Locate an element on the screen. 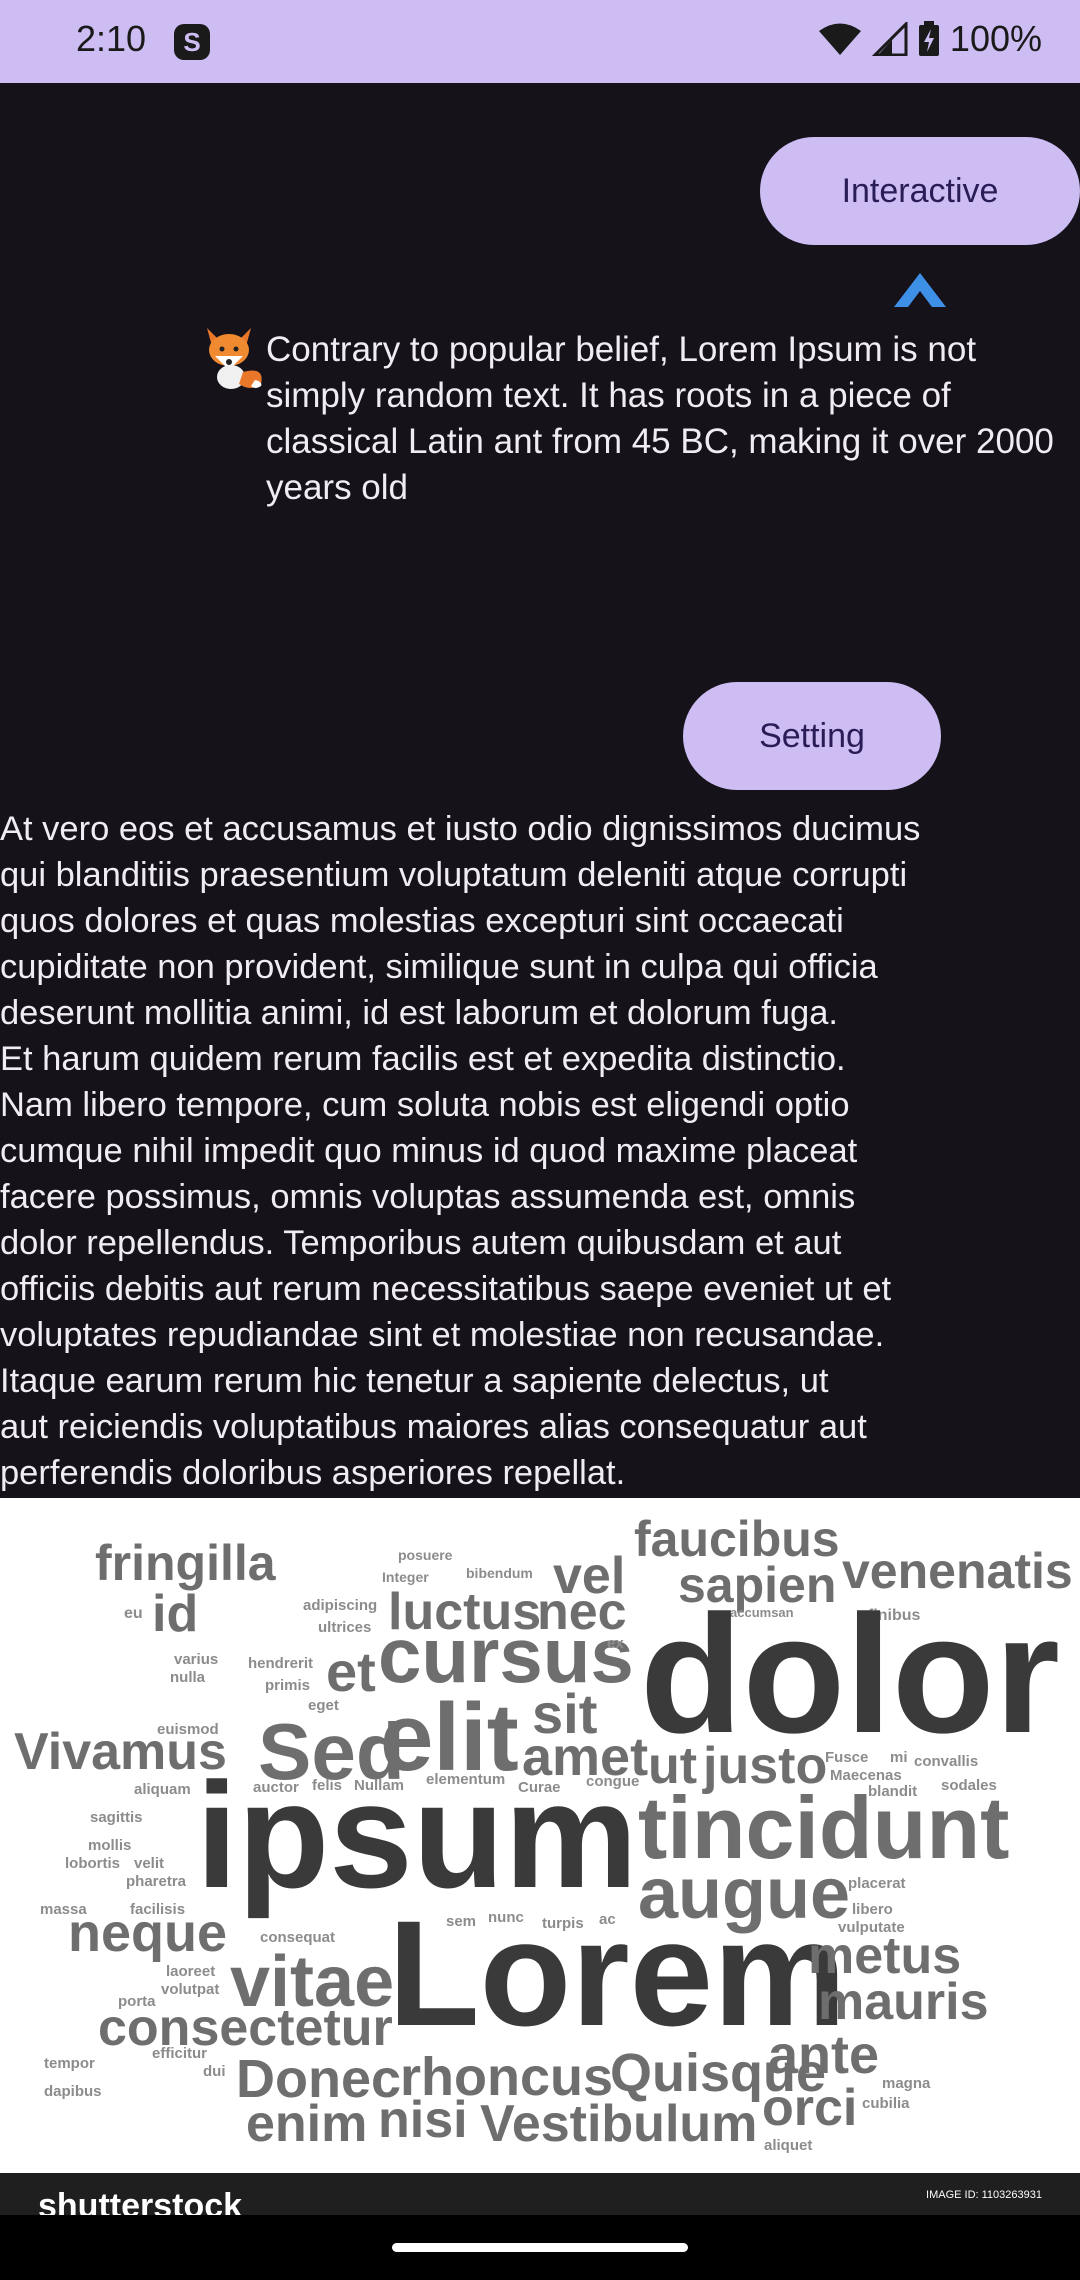  cloud-word: volutpat is located at coordinates (190, 1989).